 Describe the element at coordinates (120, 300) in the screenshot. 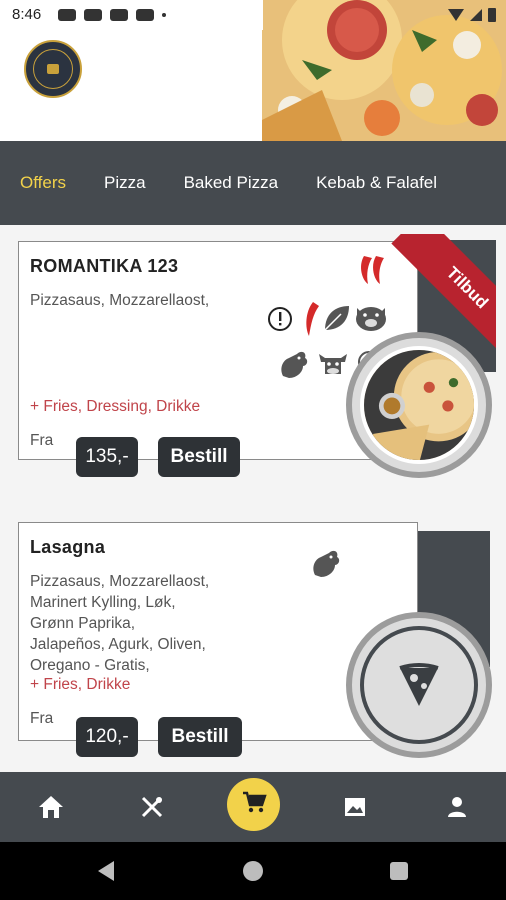

I see `item-description: Pizzasaus, Mozzarellaost,` at that location.